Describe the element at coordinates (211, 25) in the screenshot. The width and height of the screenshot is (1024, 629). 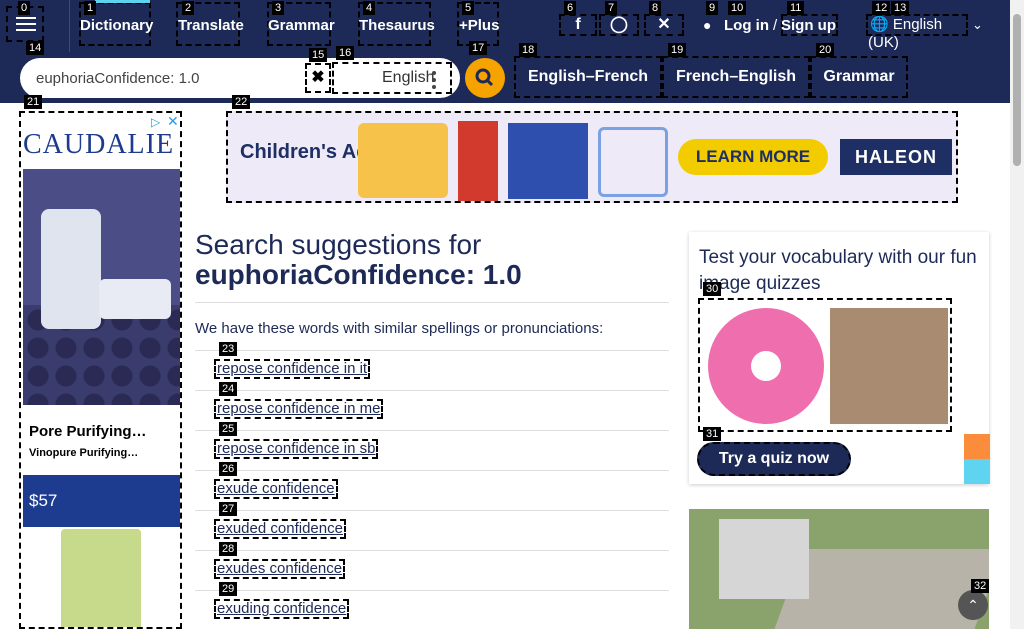
I see `nav-translate: Translate` at that location.